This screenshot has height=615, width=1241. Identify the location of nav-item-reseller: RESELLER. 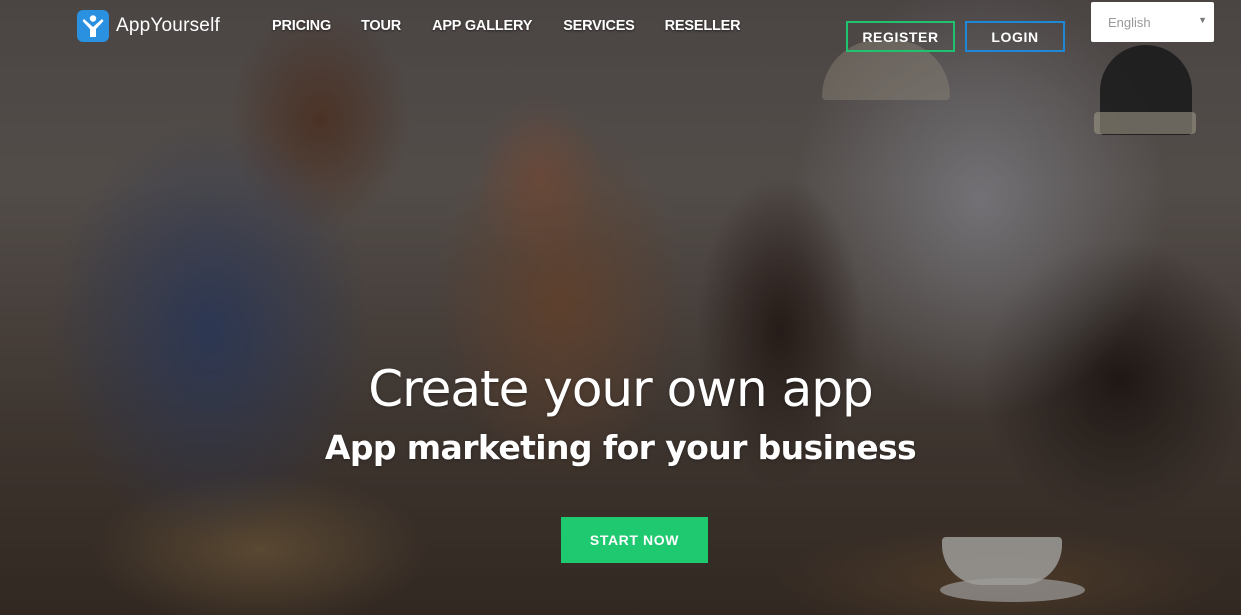
(703, 26).